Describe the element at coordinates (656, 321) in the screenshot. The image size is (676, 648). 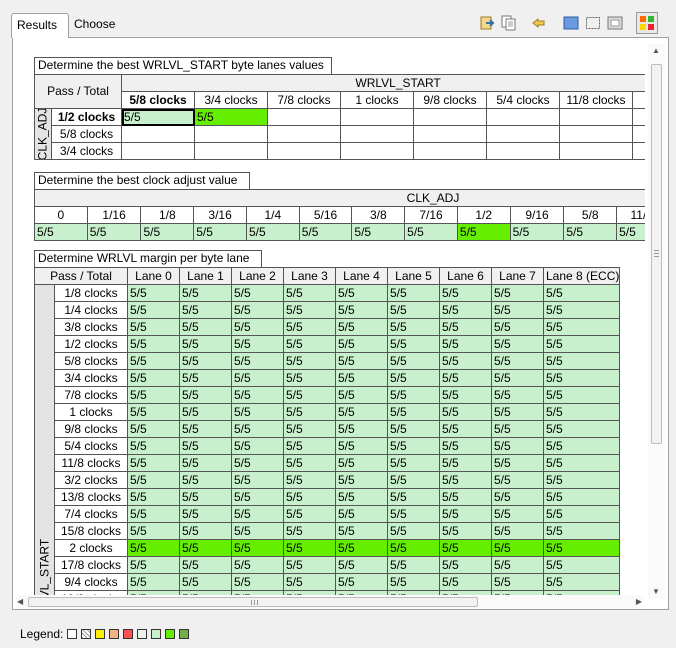
I see `vertical-scrollbar: ▲ ▼` at that location.